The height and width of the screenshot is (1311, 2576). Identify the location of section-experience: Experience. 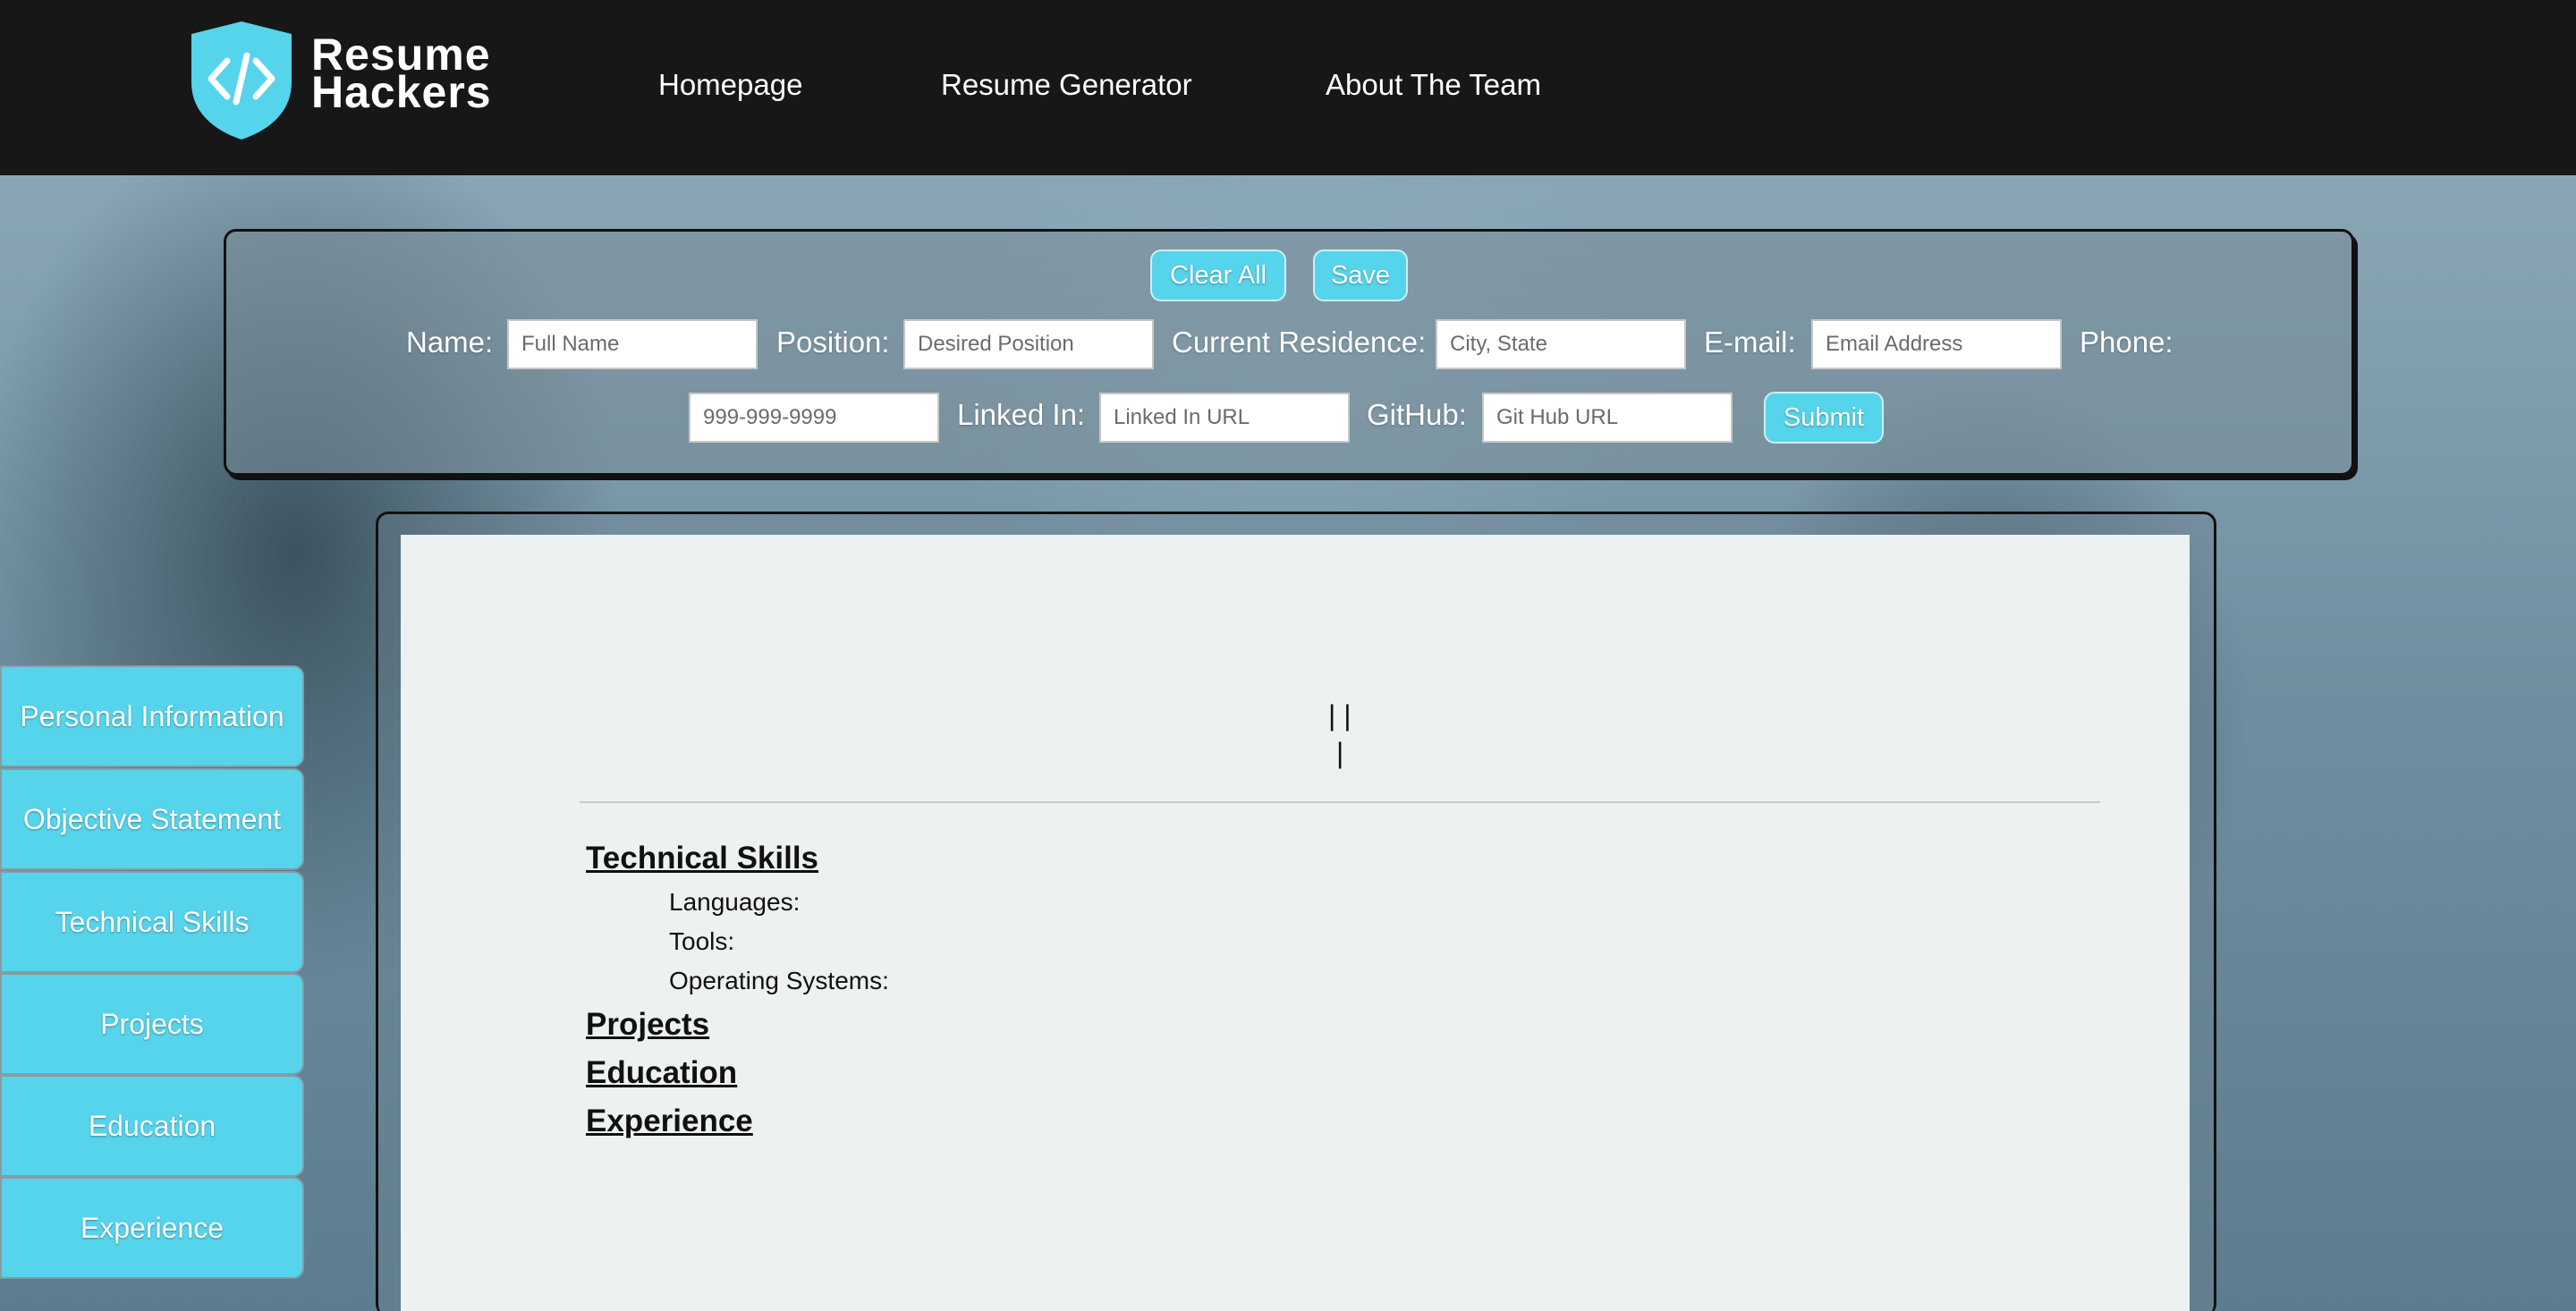
(669, 1121).